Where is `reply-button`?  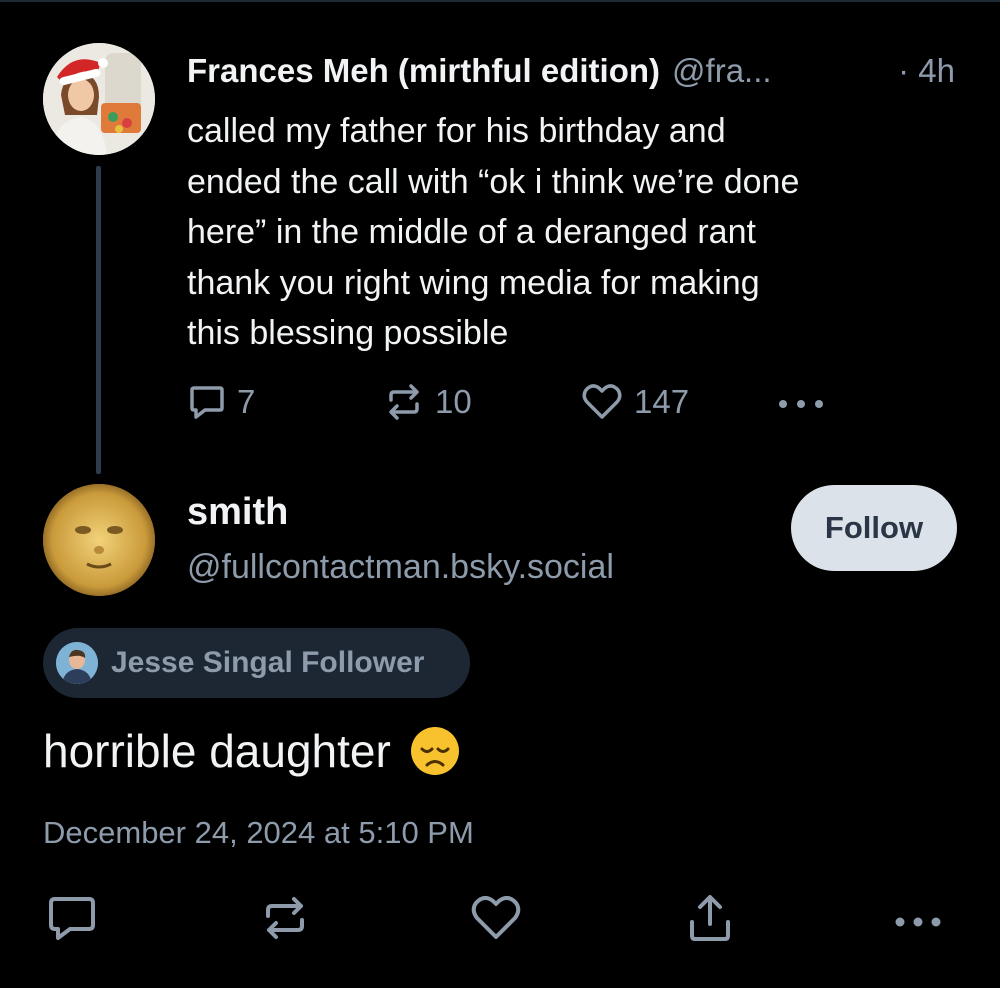
reply-button is located at coordinates (72, 920).